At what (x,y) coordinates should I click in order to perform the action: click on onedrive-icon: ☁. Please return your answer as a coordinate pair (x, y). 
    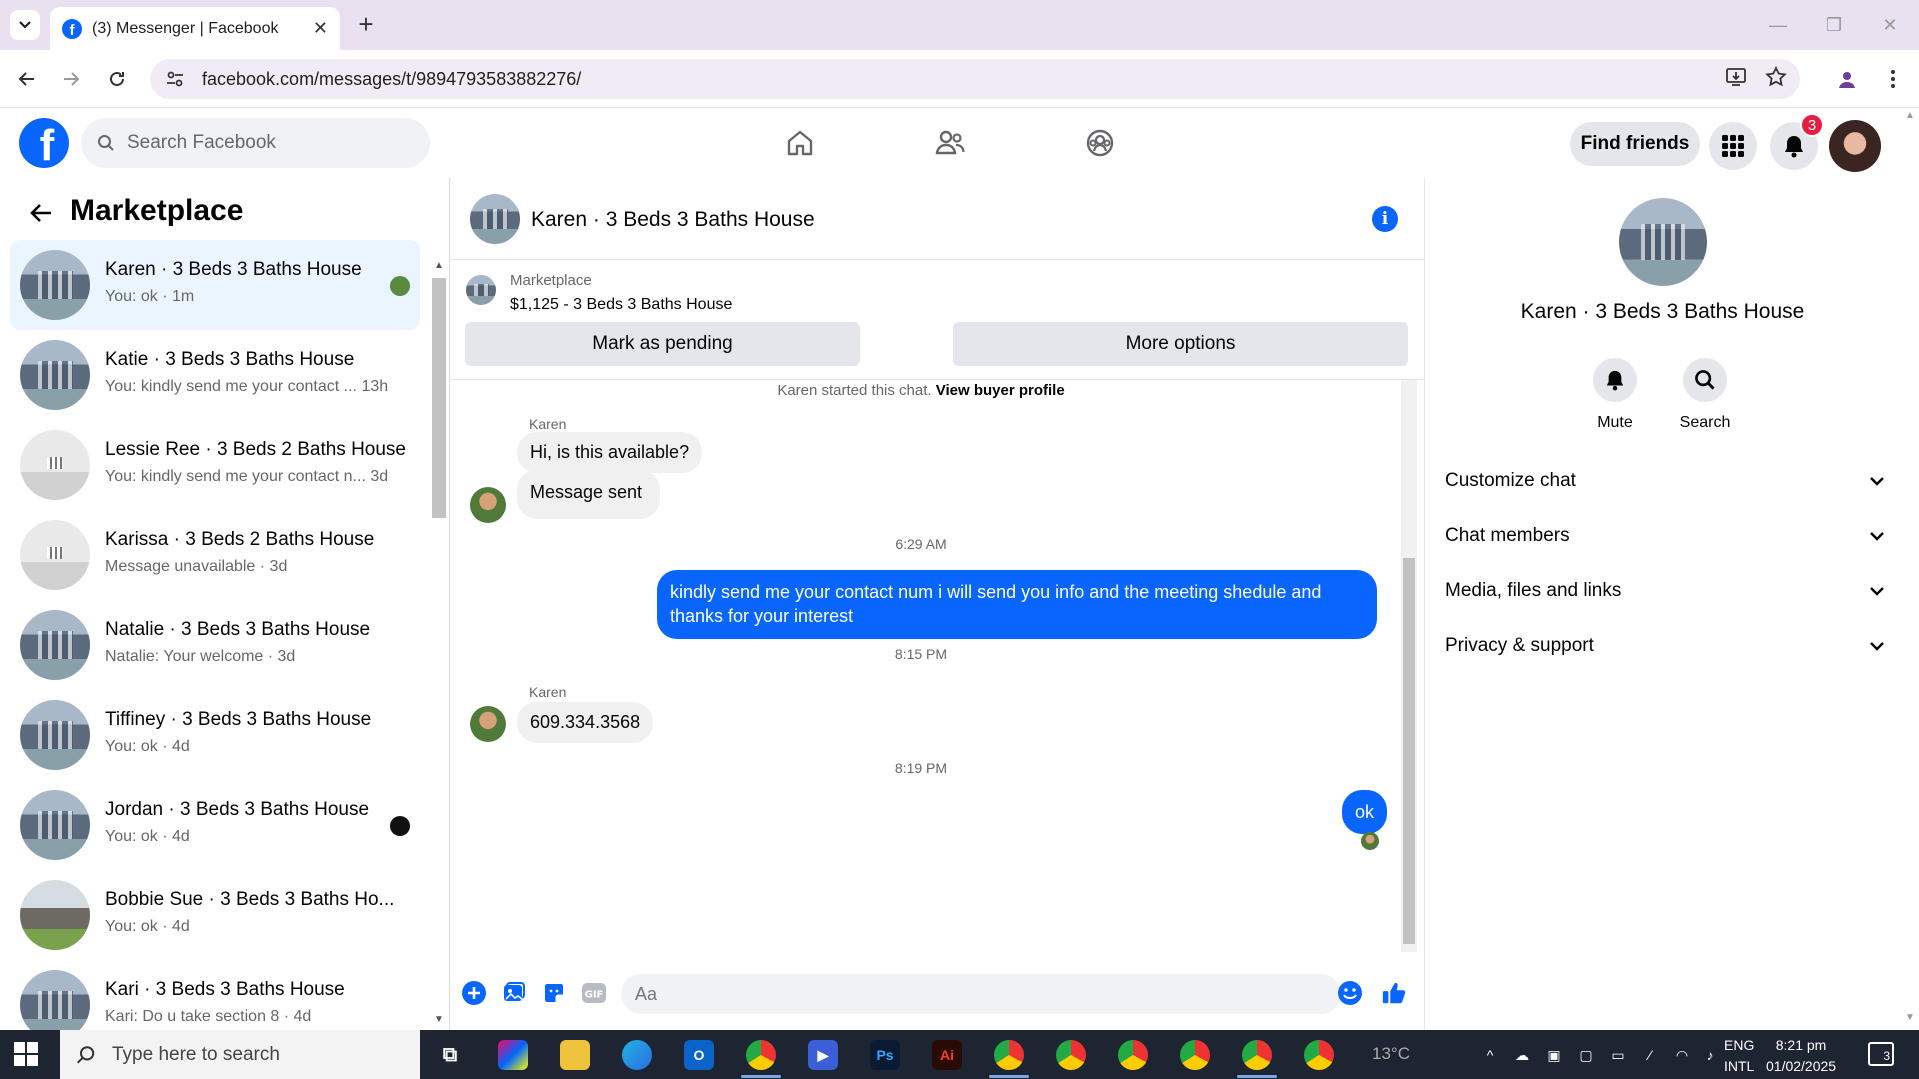
    Looking at the image, I should click on (1522, 1055).